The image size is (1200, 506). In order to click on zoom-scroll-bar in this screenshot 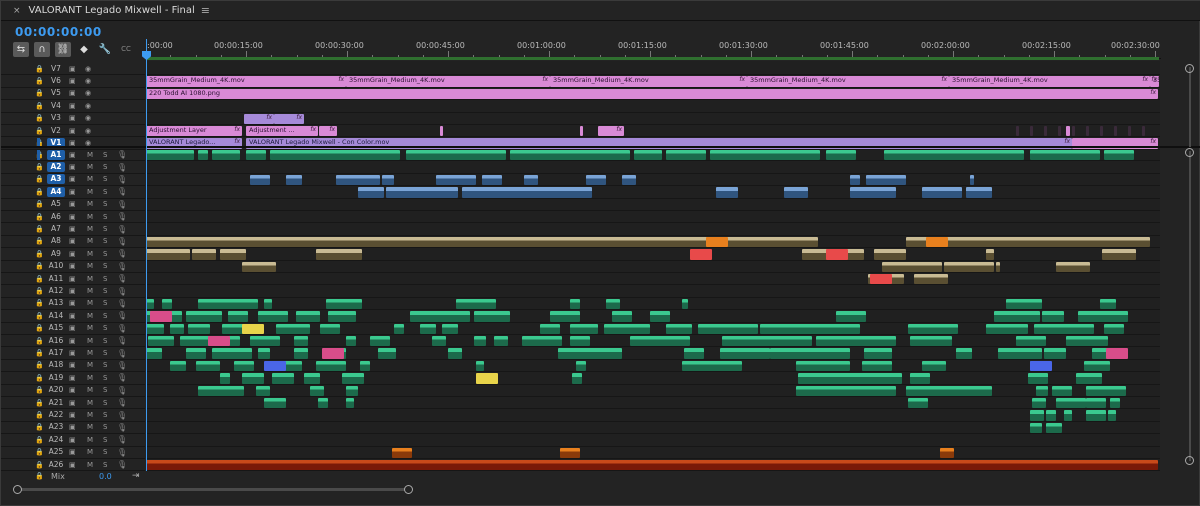, I will do `click(213, 489)`.